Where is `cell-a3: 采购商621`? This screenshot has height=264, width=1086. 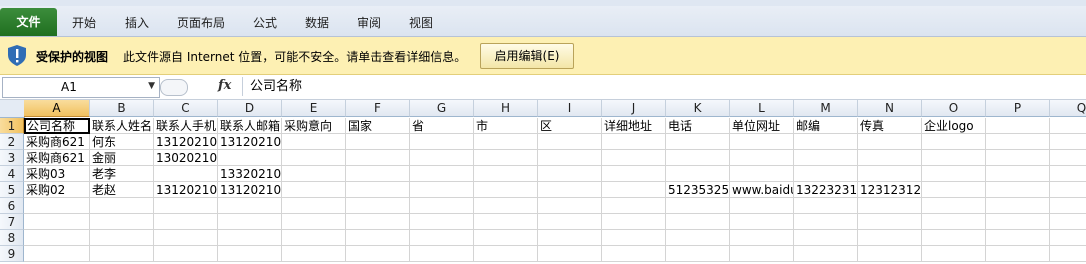 cell-a3: 采购商621 is located at coordinates (57, 158).